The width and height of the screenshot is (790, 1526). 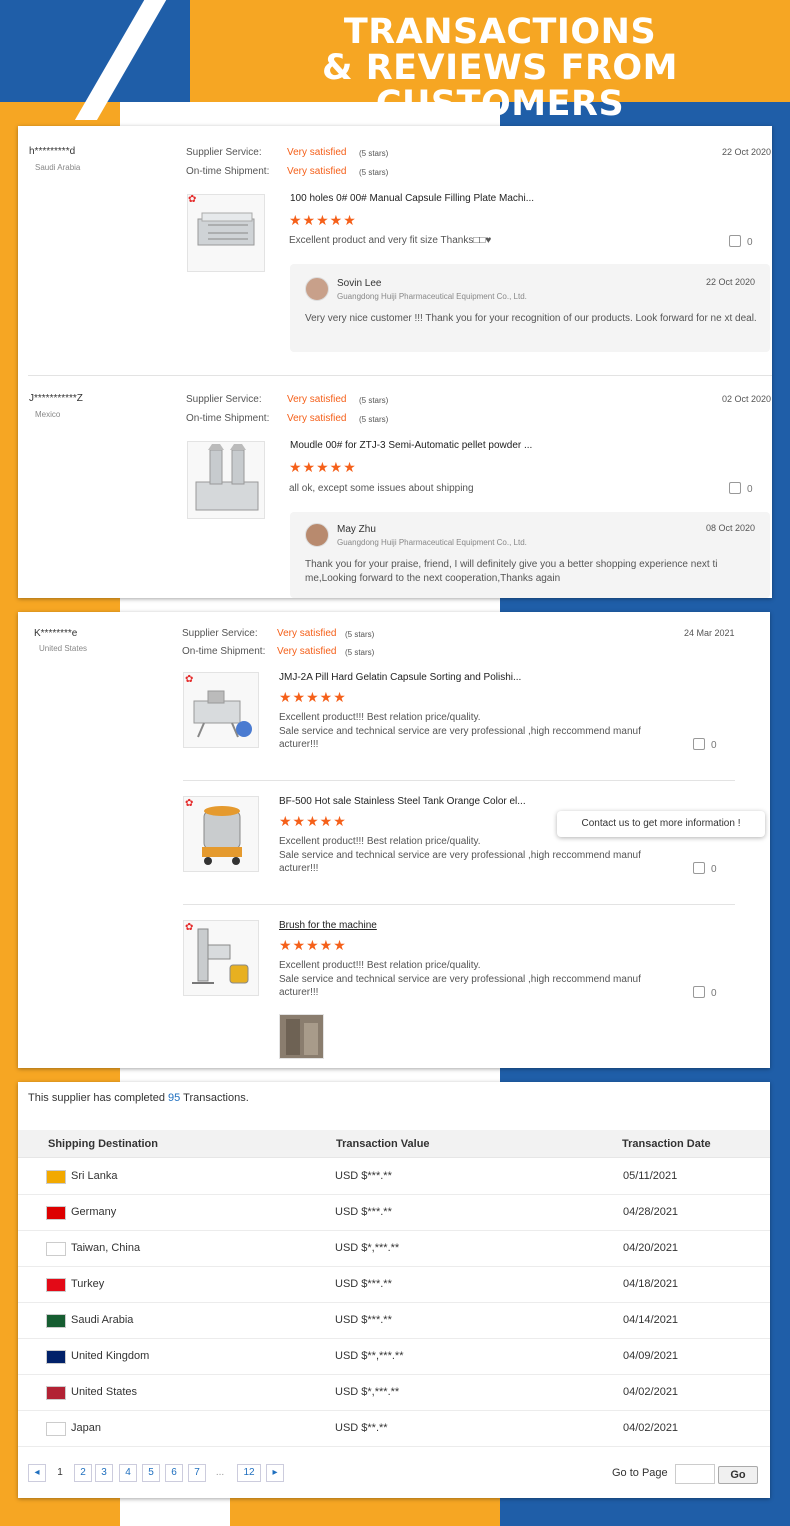 I want to click on destination-cell: Saudi Arabia, so click(x=102, y=1320).